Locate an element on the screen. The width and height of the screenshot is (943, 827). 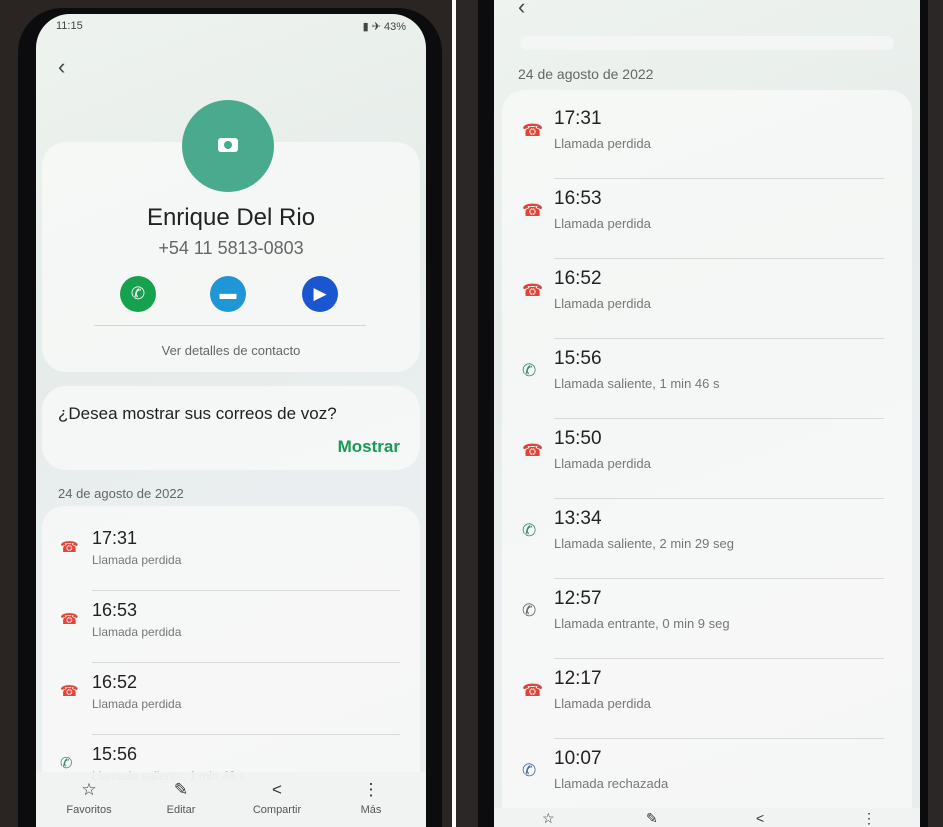
video-call-button: ▶ is located at coordinates (320, 294).